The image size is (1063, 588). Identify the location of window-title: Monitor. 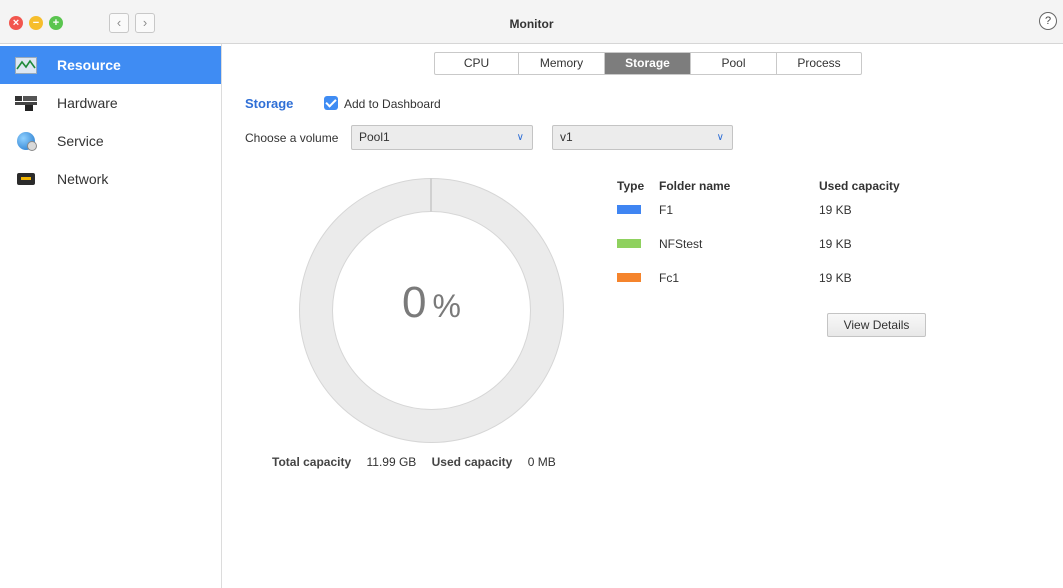
(531, 24).